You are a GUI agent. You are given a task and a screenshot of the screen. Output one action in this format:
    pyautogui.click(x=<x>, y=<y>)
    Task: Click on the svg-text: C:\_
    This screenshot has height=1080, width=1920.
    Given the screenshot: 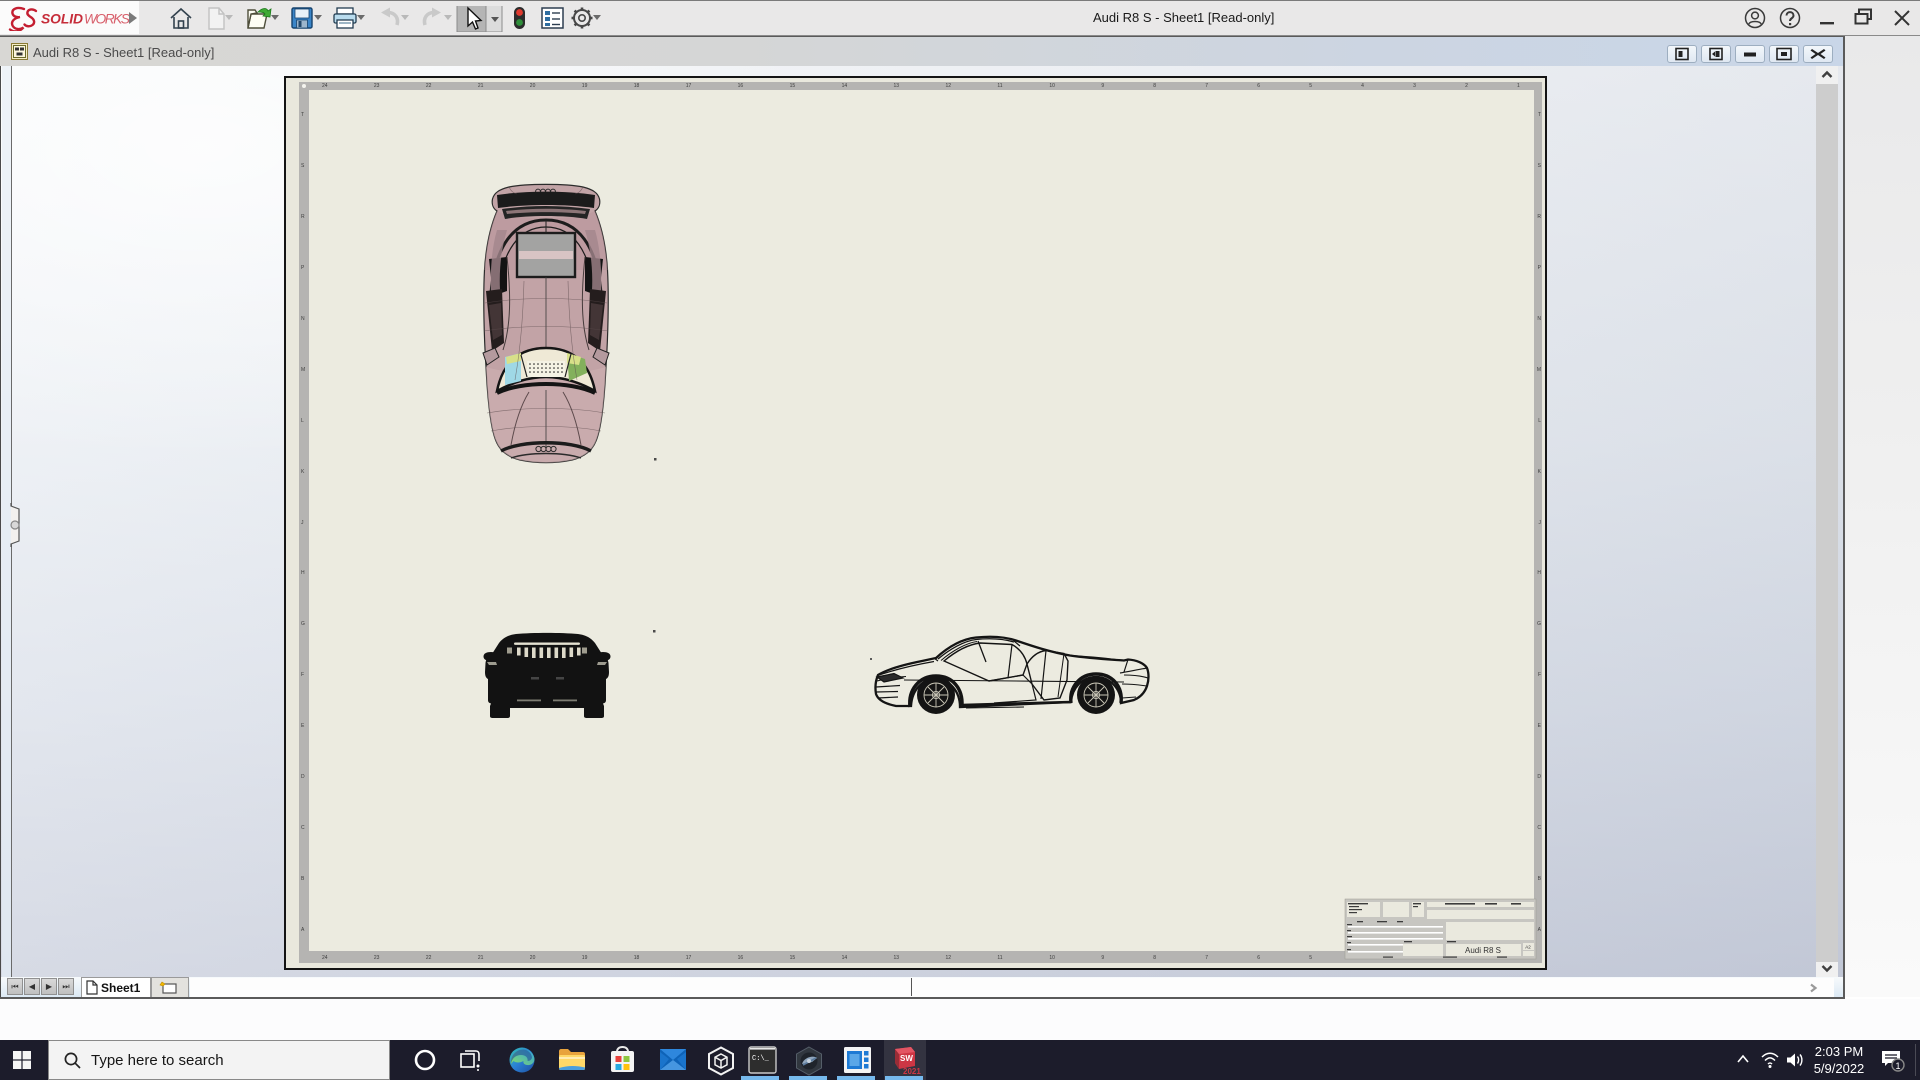 What is the action you would take?
    pyautogui.click(x=761, y=1059)
    